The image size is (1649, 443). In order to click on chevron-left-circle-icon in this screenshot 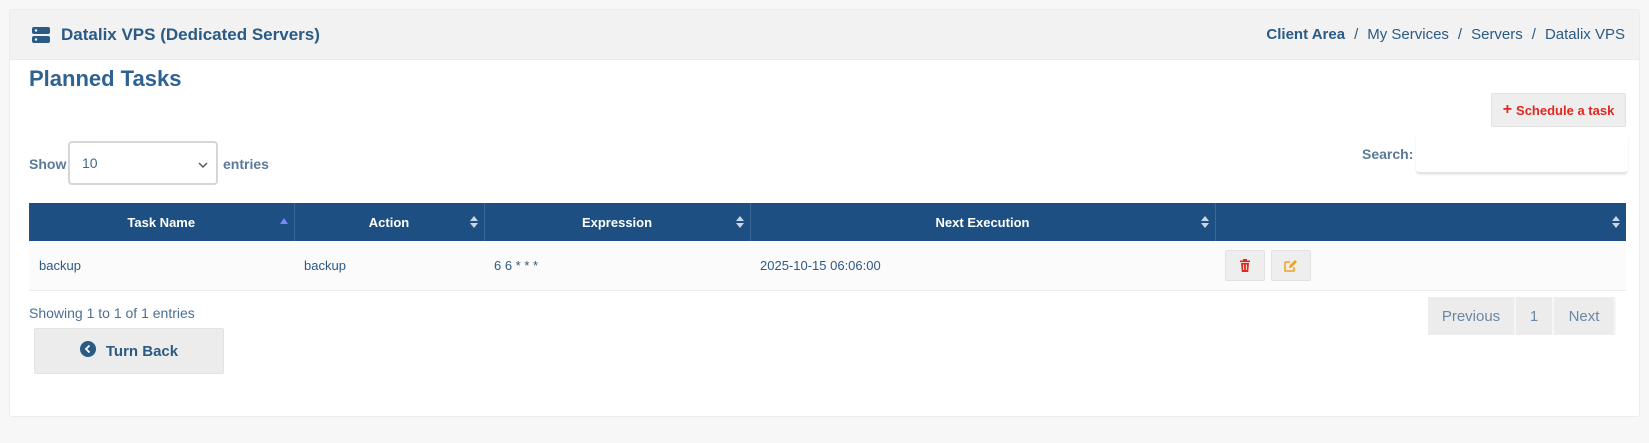, I will do `click(87, 351)`.